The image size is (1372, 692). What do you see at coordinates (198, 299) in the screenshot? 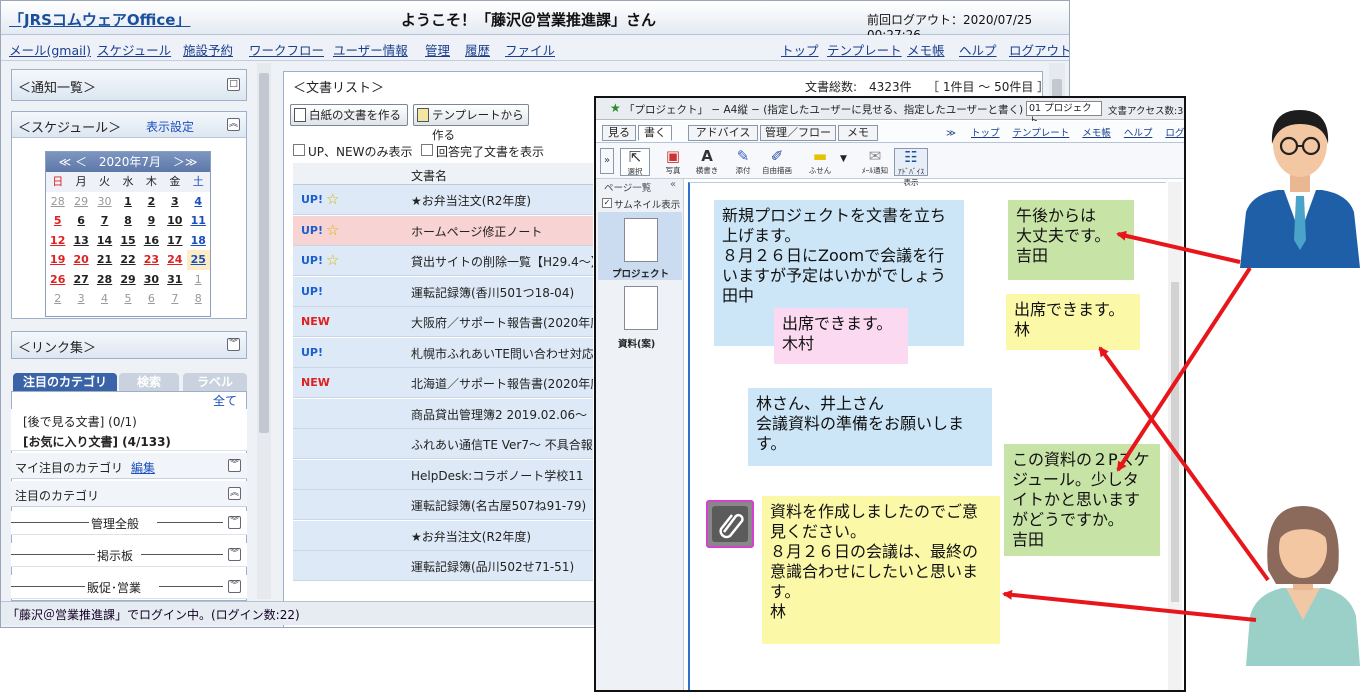
I see `calendar-day: 8` at bounding box center [198, 299].